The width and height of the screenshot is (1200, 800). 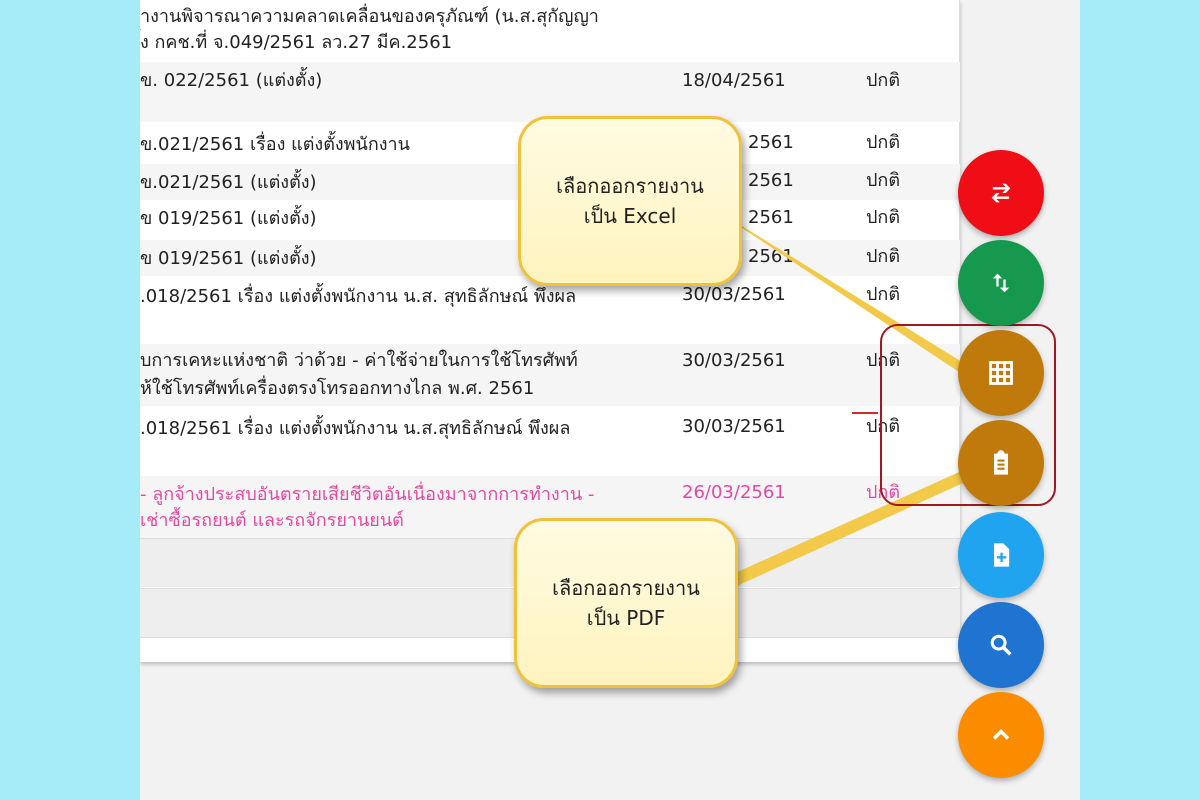 What do you see at coordinates (626, 603) in the screenshot?
I see `pdf-callout: เลือกออกรายงาน เป็น PDF` at bounding box center [626, 603].